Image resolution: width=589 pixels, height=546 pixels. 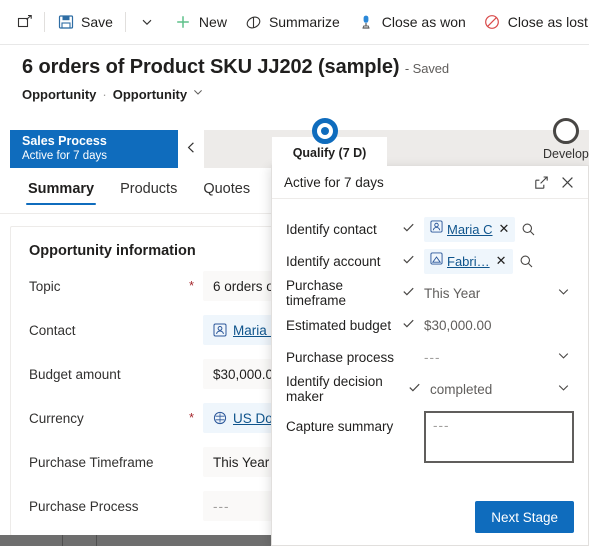 I want to click on close-icon, so click(x=567, y=182).